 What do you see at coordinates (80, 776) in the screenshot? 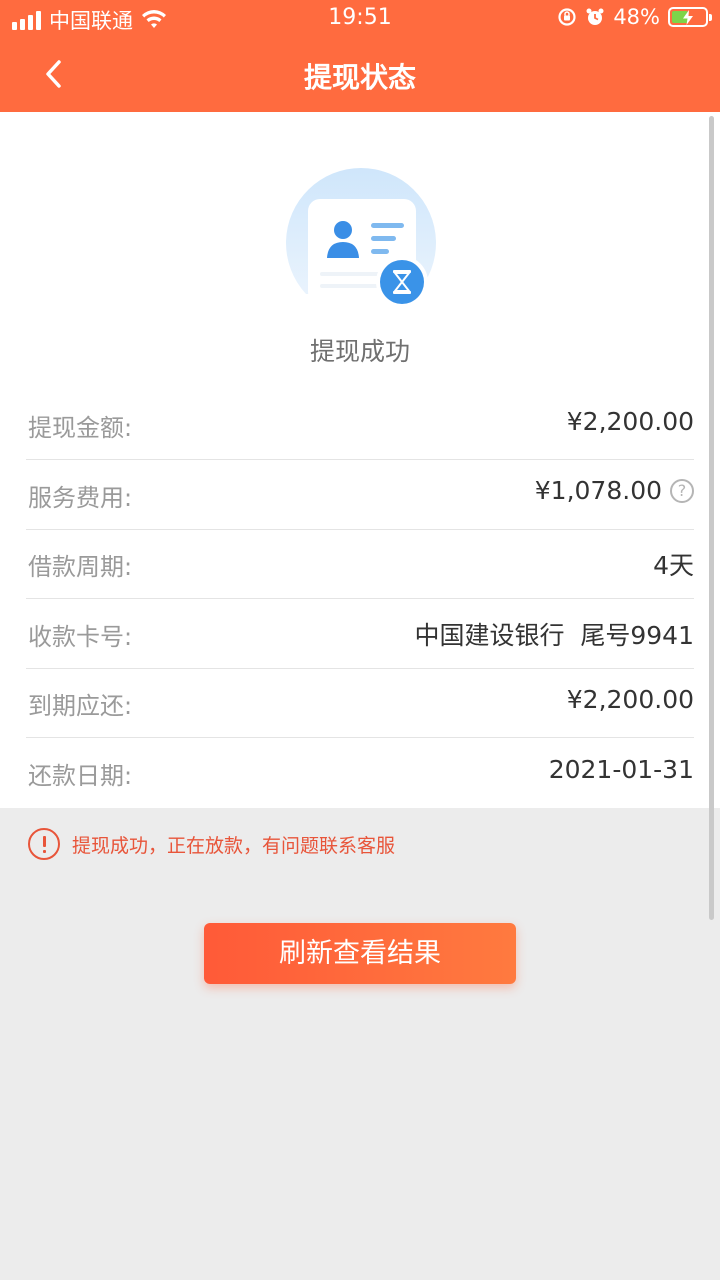
I see `detail-label: 还款日期:` at bounding box center [80, 776].